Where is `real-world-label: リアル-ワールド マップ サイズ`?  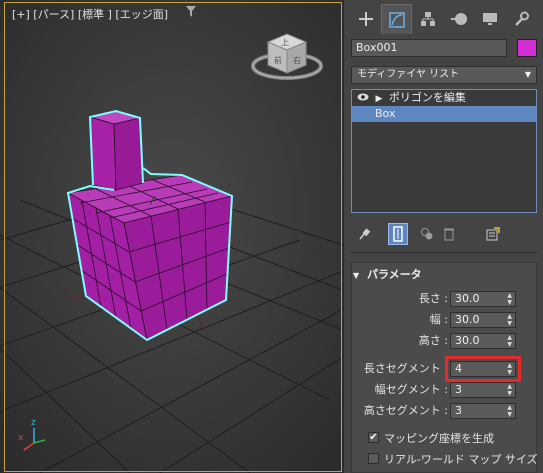
real-world-label: リアル-ワールド マップ サイズ is located at coordinates (461, 459).